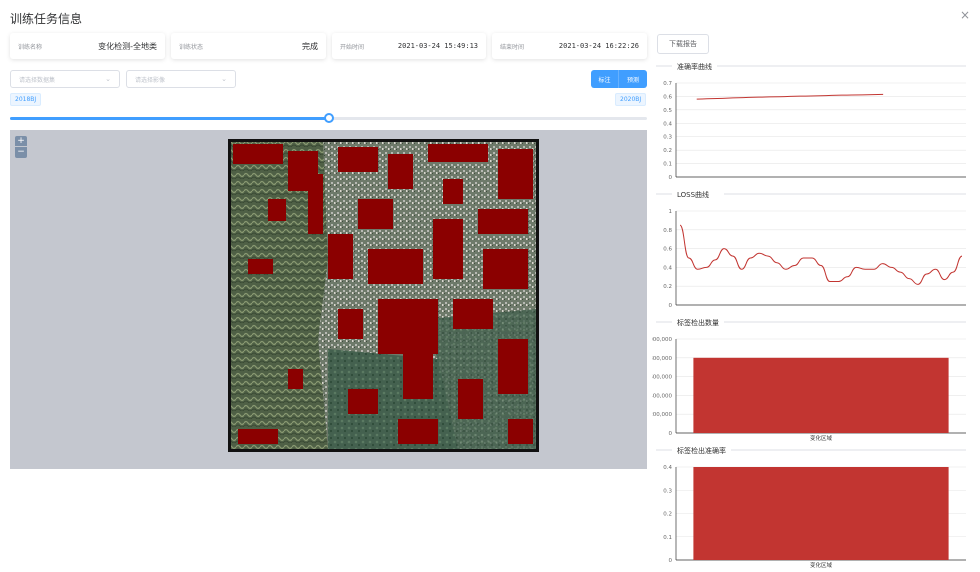 The image size is (980, 572). Describe the element at coordinates (127, 46) in the screenshot. I see `task-name-value: 变化检测-全地类` at that location.